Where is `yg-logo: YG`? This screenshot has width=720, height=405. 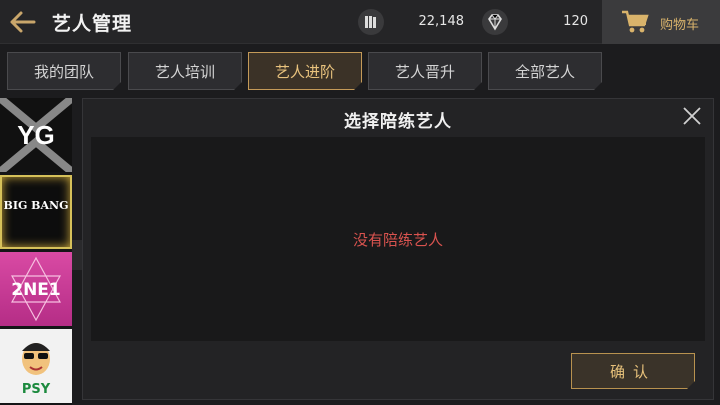
yg-logo: YG is located at coordinates (36, 135).